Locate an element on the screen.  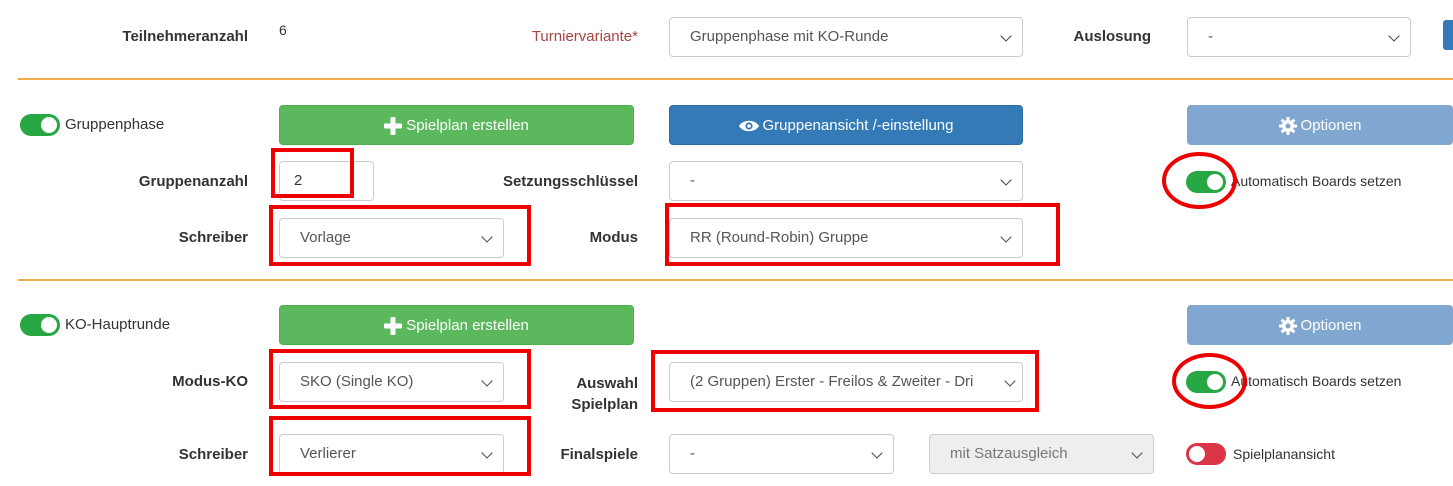
ko-auto-boards-toggle is located at coordinates (1206, 382).